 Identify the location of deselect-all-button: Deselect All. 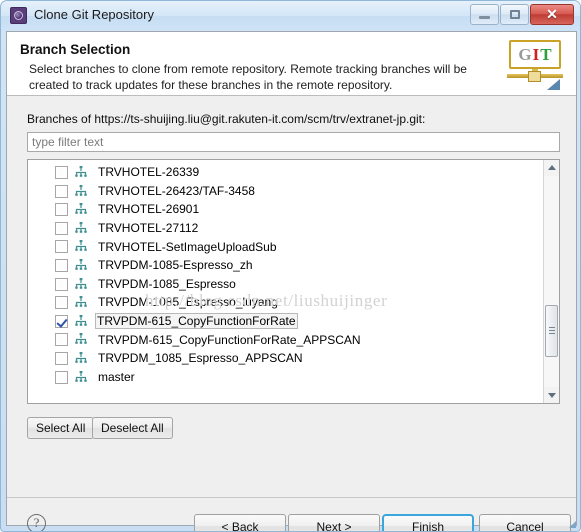
(132, 428).